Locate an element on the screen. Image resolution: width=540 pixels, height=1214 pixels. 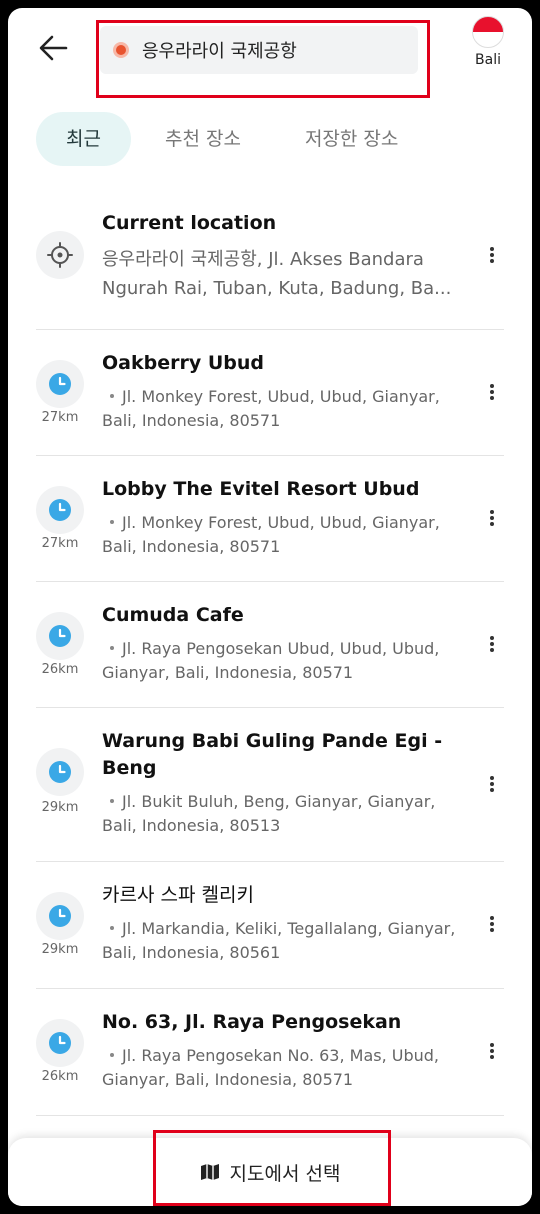
place-title: Oakberry Ubud is located at coordinates (183, 363).